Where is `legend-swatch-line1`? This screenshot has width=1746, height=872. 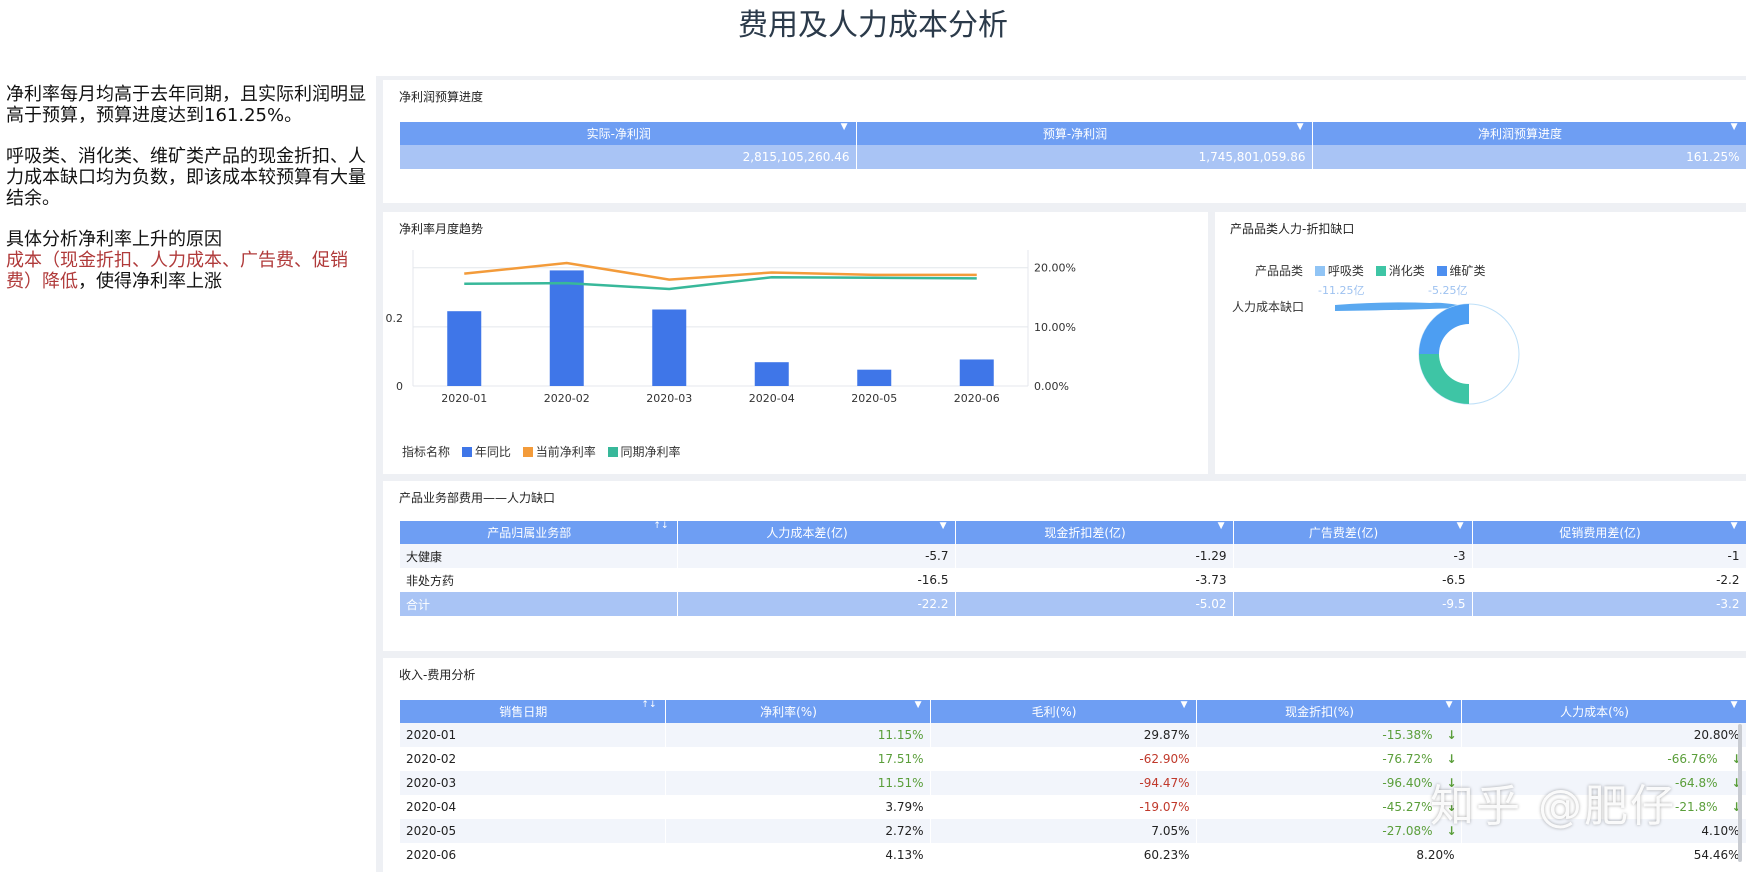 legend-swatch-line1 is located at coordinates (527, 452).